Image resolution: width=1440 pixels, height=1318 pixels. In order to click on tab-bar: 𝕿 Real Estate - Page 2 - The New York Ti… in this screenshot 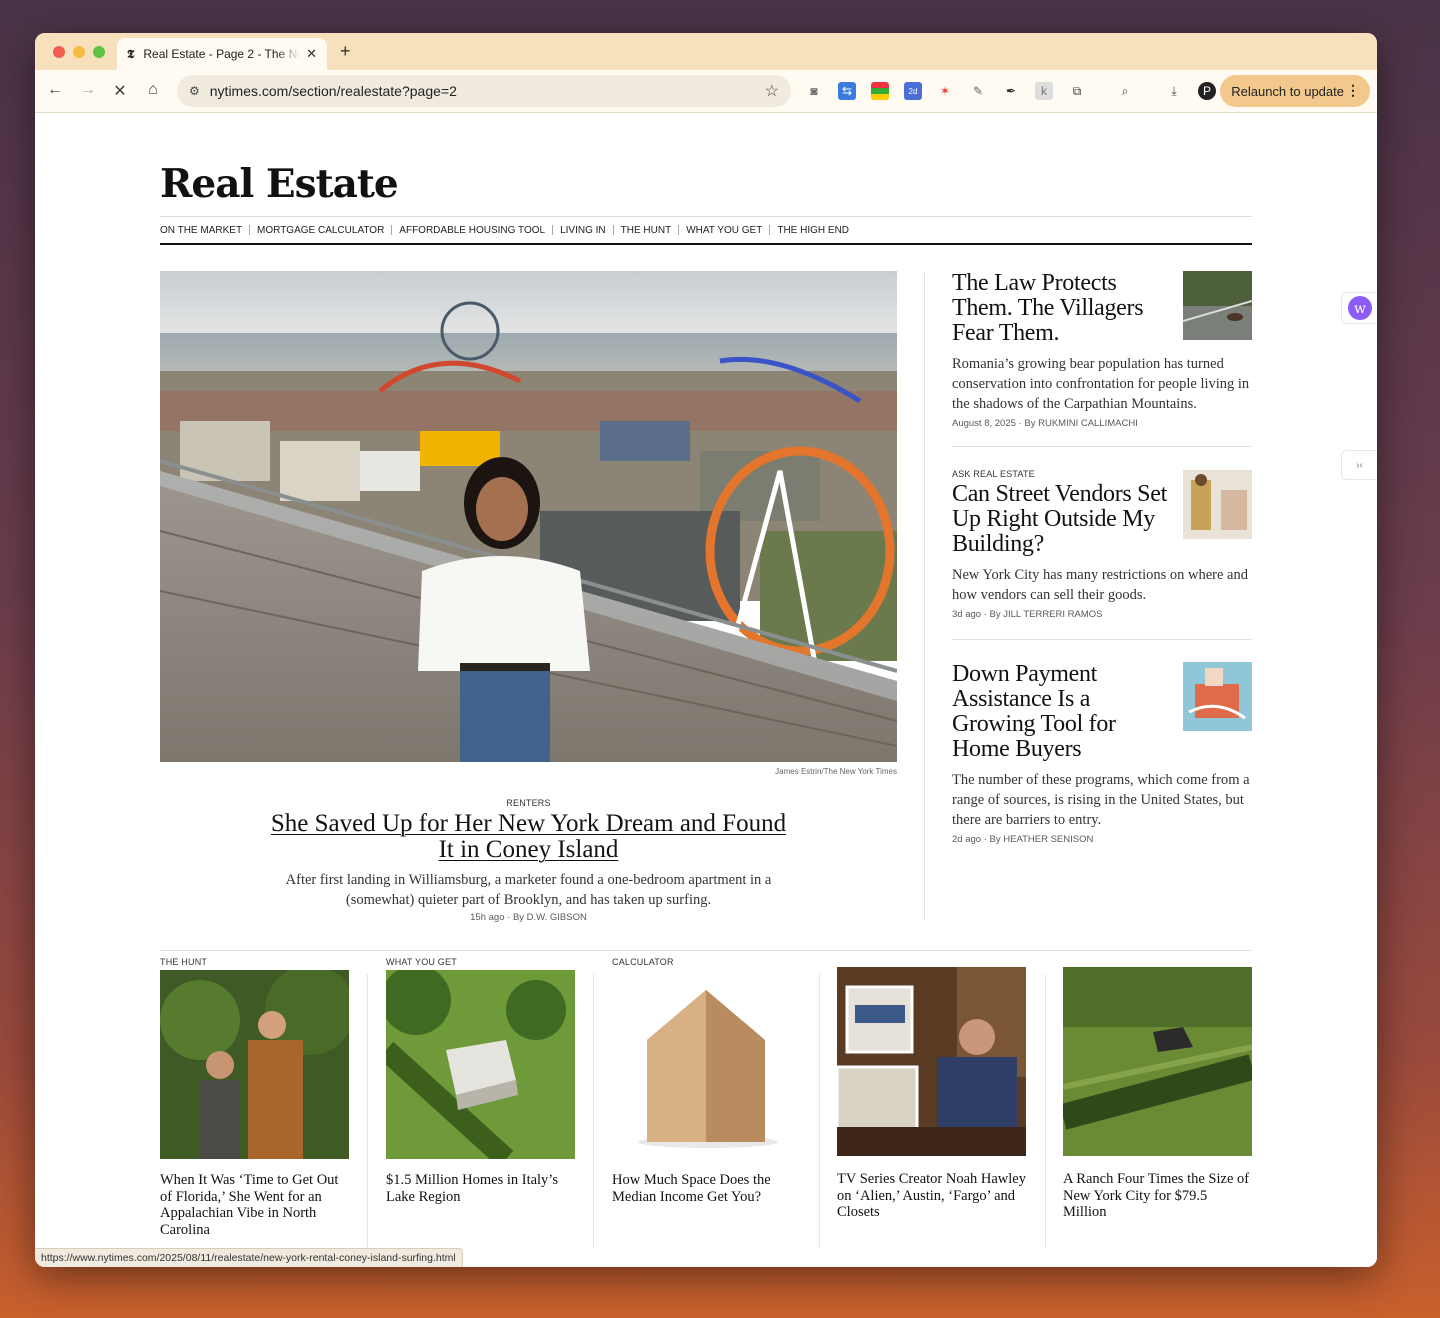, I will do `click(706, 51)`.